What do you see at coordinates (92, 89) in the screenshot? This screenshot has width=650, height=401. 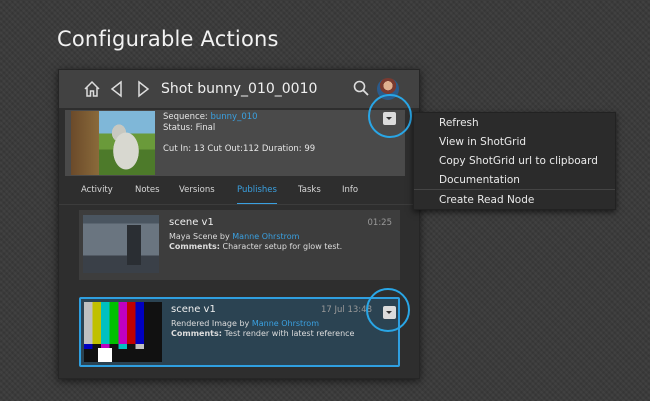 I see `home-icon` at bounding box center [92, 89].